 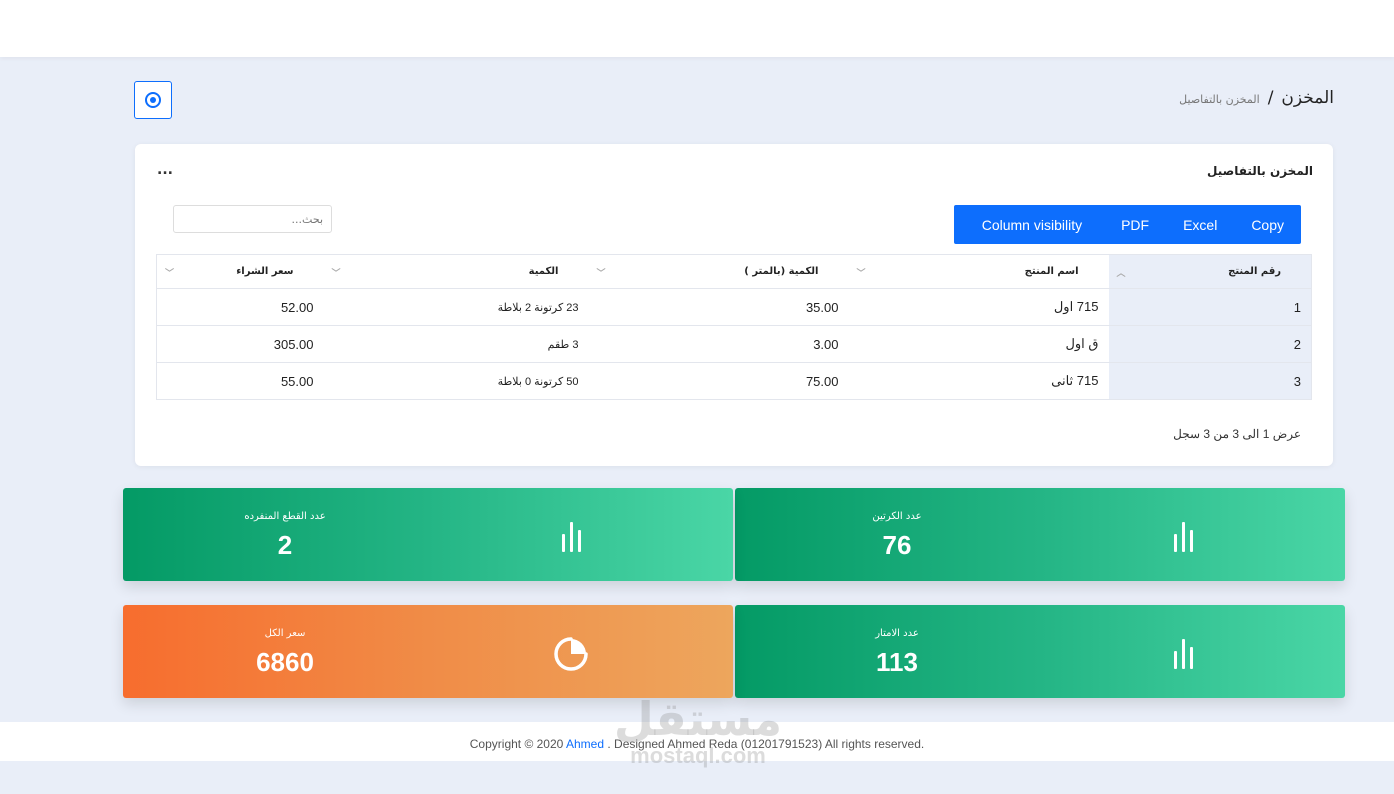 What do you see at coordinates (1210, 381) in the screenshot?
I see `cell-product-number: 3` at bounding box center [1210, 381].